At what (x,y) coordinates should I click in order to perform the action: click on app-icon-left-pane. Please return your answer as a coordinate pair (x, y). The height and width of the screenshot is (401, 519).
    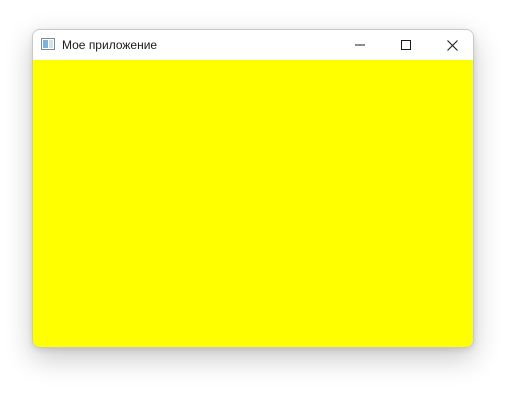
    Looking at the image, I should click on (45, 44).